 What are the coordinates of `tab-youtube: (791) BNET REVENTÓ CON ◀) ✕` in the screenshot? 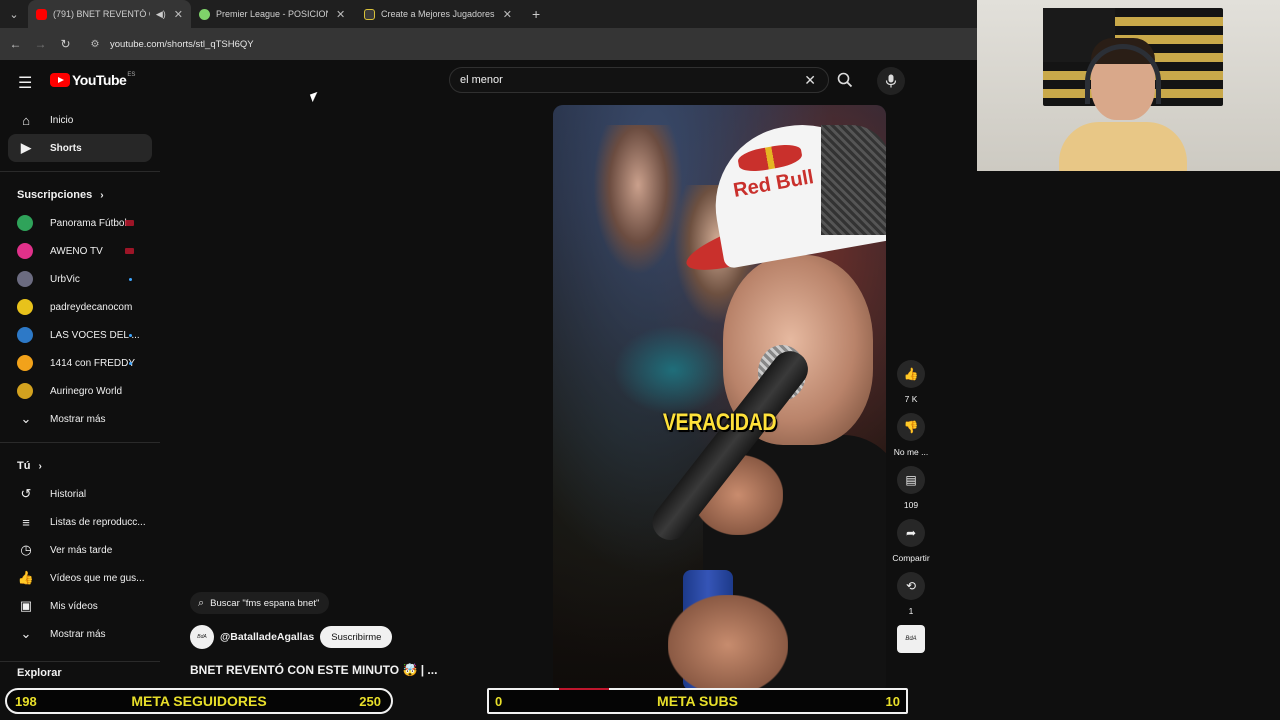 It's located at (109, 14).